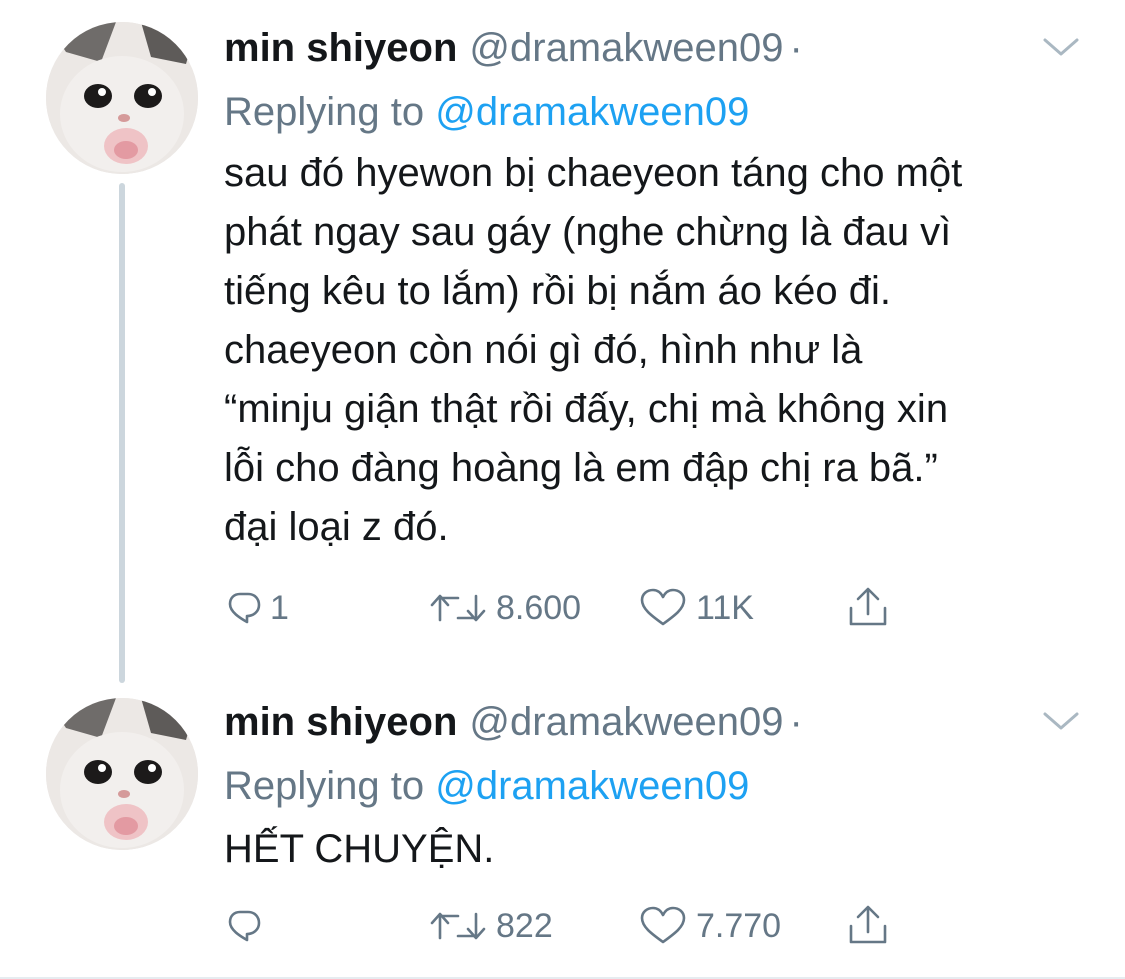 This screenshot has width=1125, height=979. I want to click on tweet-actions: 1 8.600 11K, so click(576, 608).